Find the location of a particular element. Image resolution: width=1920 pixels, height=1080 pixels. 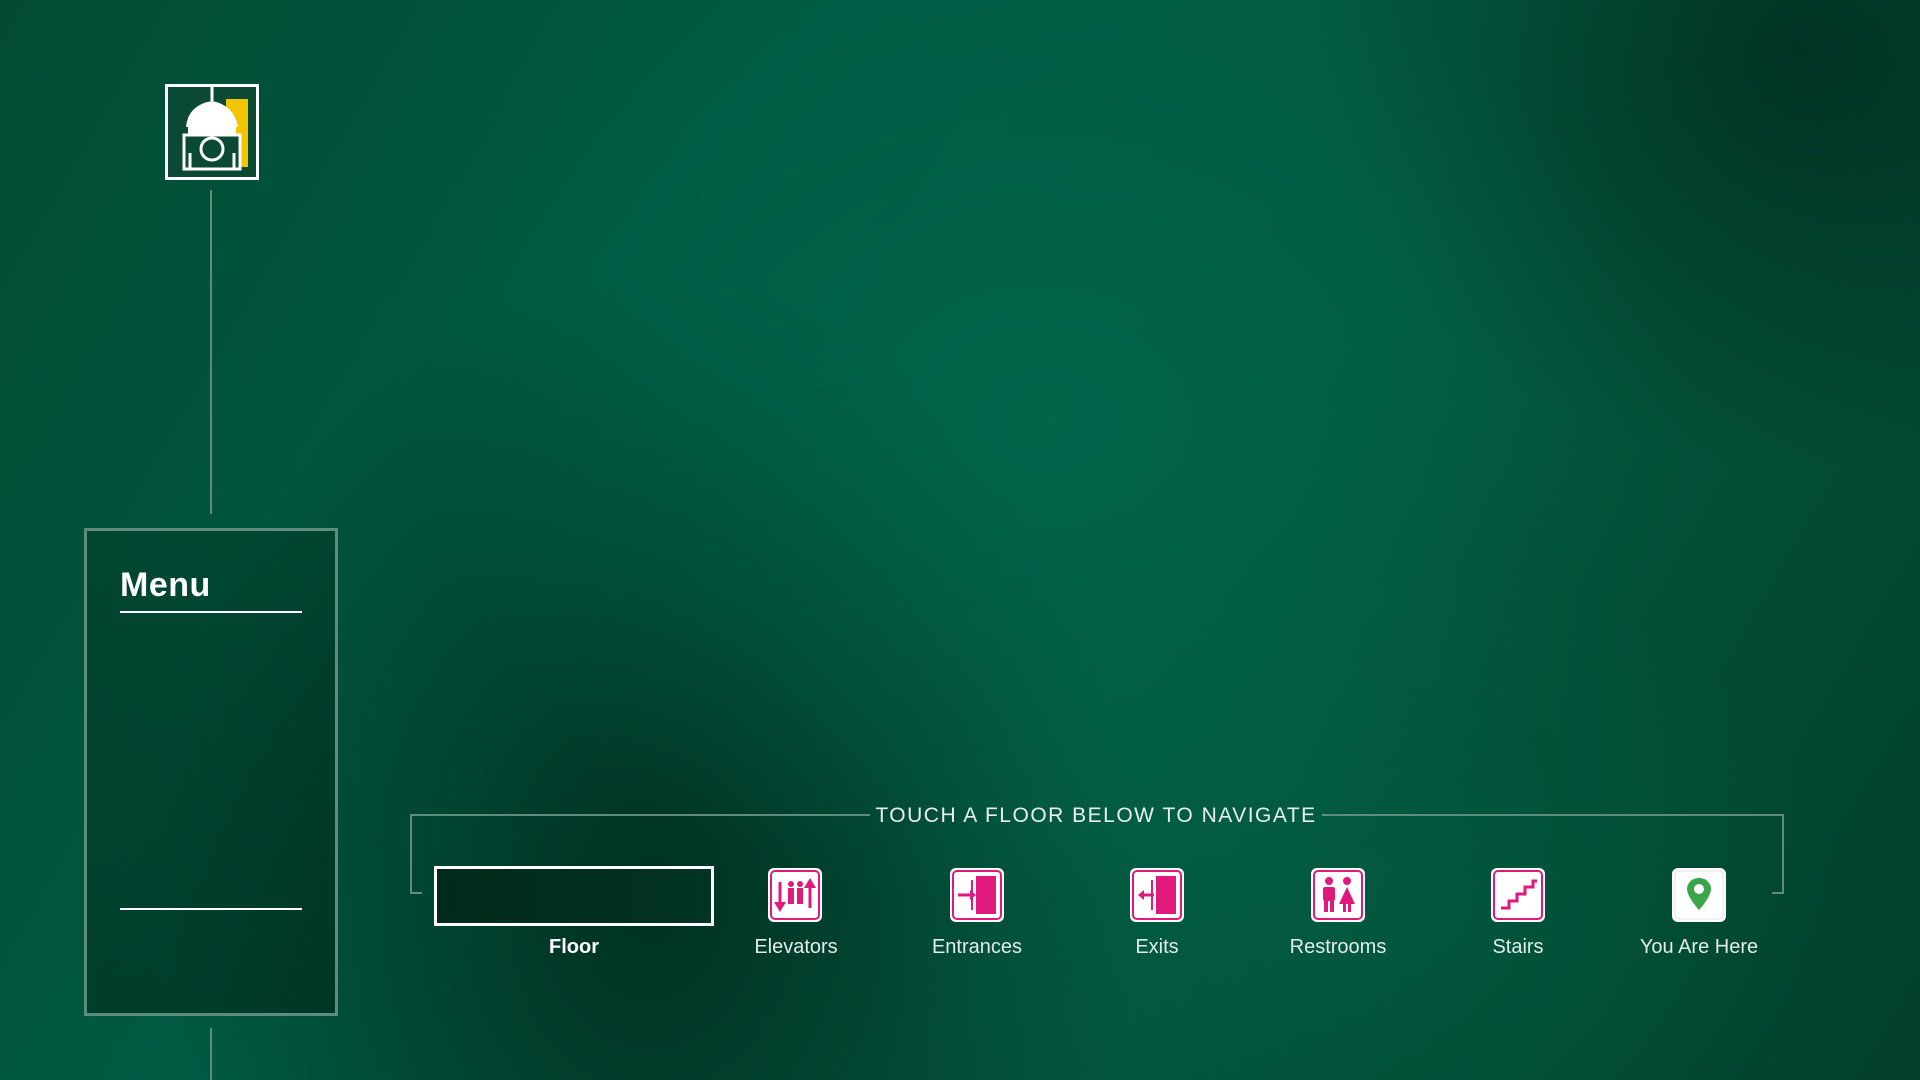

university-logo is located at coordinates (212, 132).